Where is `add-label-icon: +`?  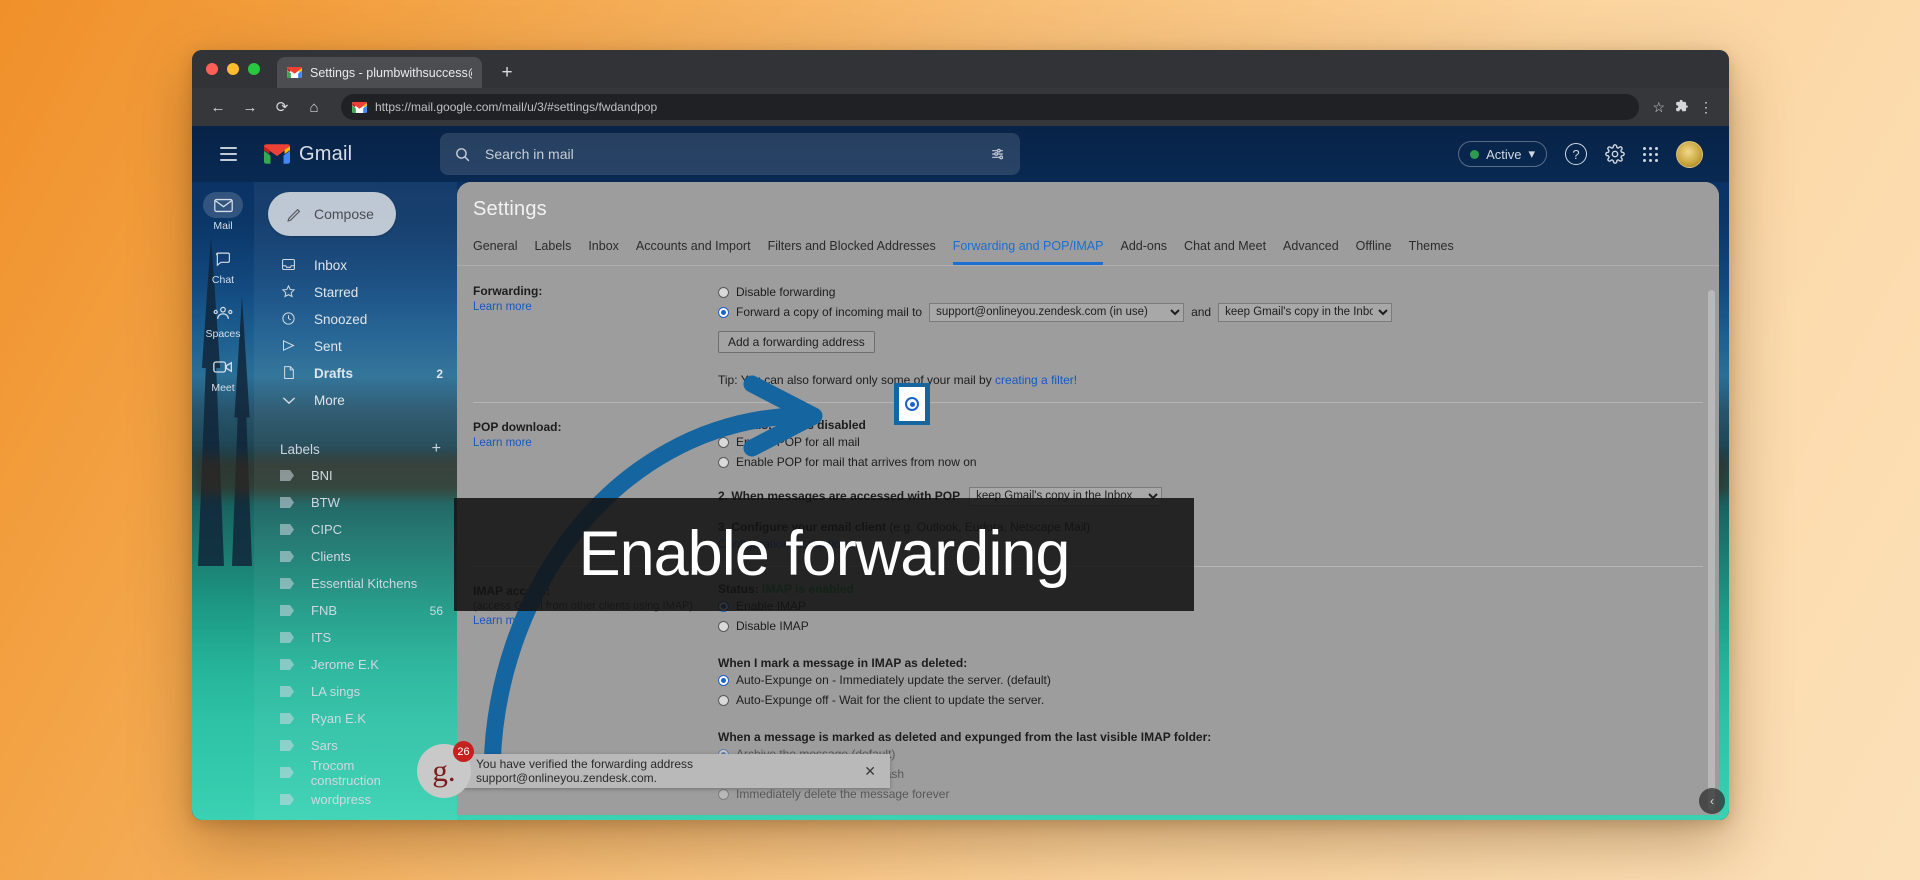
add-label-icon: + is located at coordinates (444, 449).